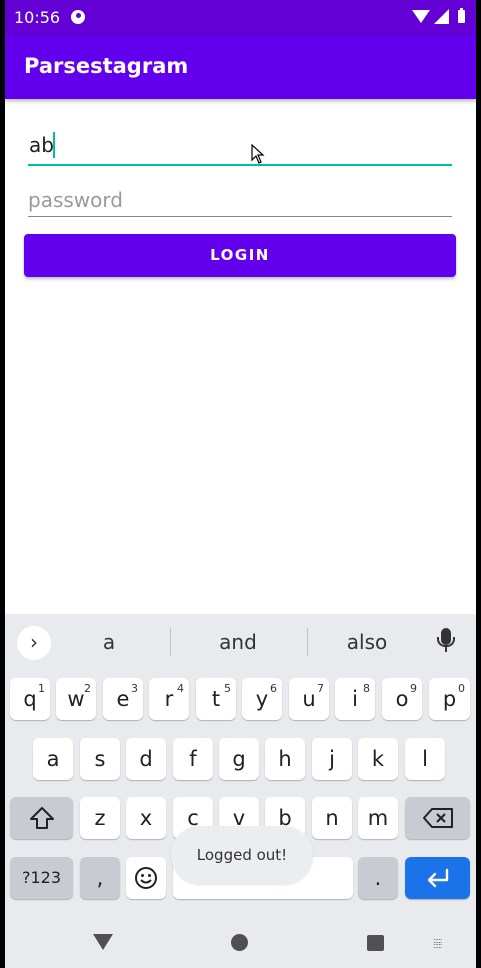  Describe the element at coordinates (378, 759) in the screenshot. I see `key-k: k` at that location.